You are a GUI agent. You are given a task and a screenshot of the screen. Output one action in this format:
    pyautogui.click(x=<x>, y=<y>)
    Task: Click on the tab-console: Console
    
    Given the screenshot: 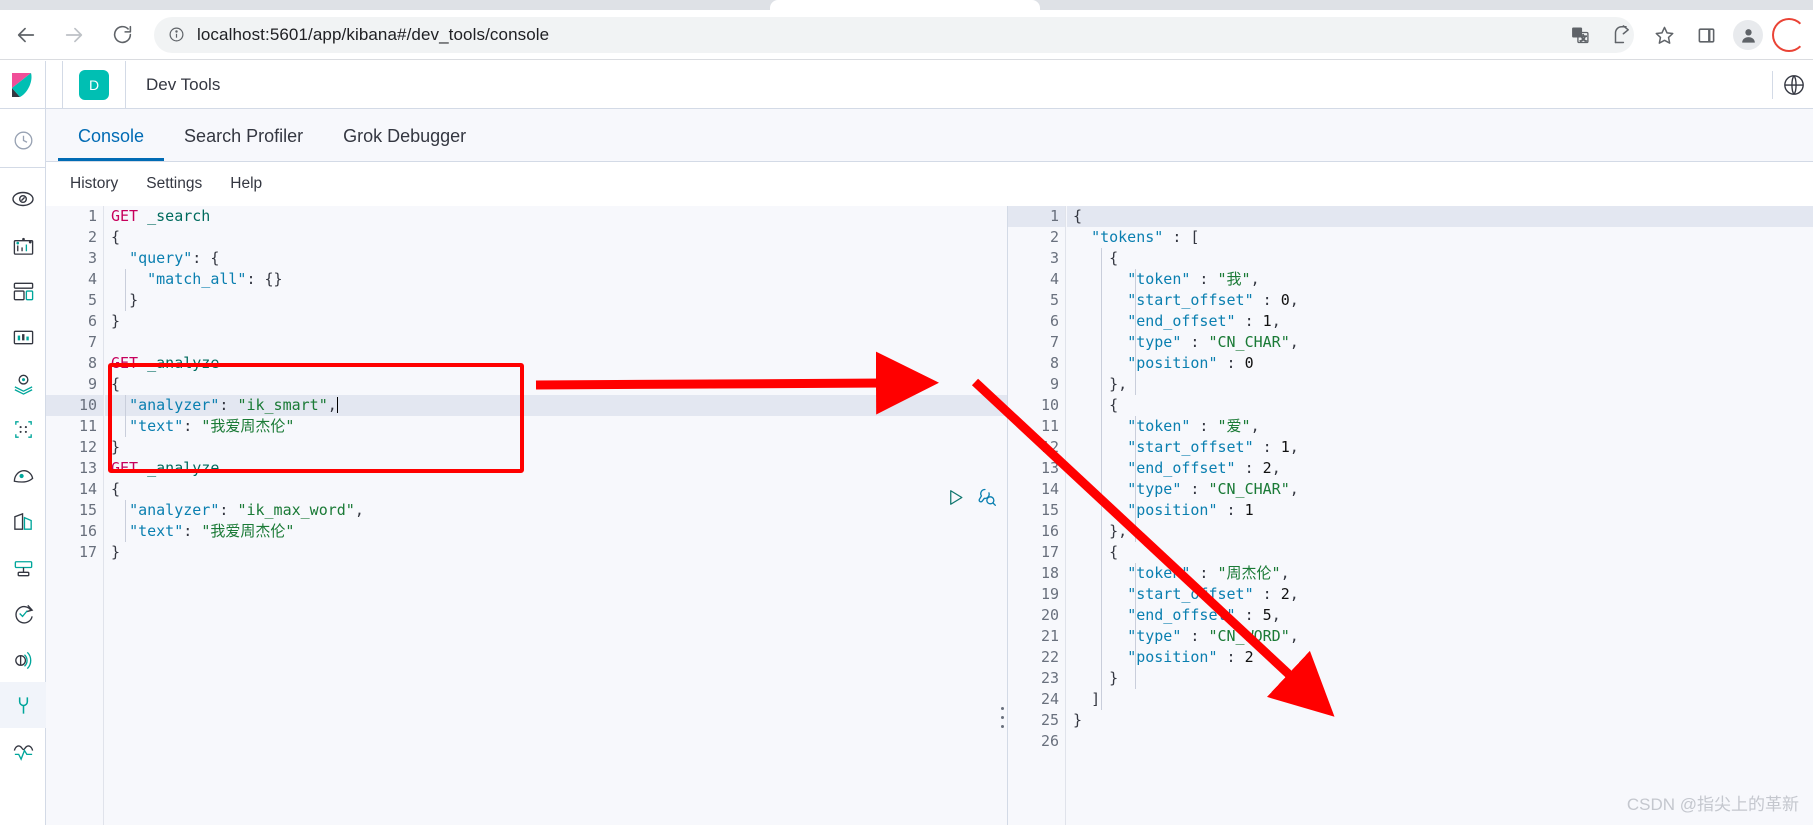 What is the action you would take?
    pyautogui.click(x=111, y=143)
    